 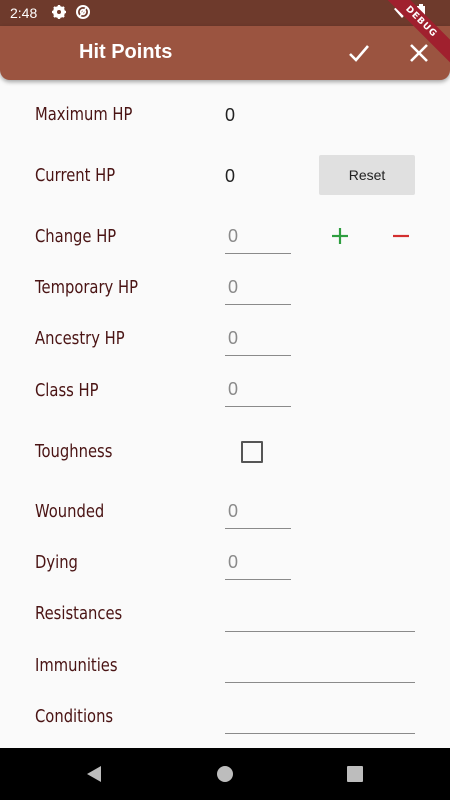 What do you see at coordinates (86, 287) in the screenshot?
I see `temporary-hp-label: Temporary HP` at bounding box center [86, 287].